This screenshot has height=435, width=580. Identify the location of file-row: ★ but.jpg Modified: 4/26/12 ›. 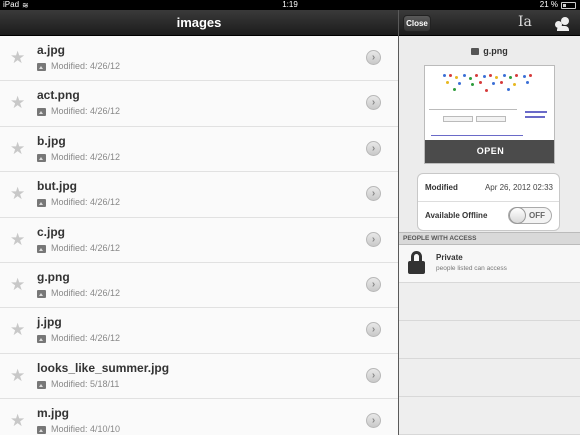
(199, 195).